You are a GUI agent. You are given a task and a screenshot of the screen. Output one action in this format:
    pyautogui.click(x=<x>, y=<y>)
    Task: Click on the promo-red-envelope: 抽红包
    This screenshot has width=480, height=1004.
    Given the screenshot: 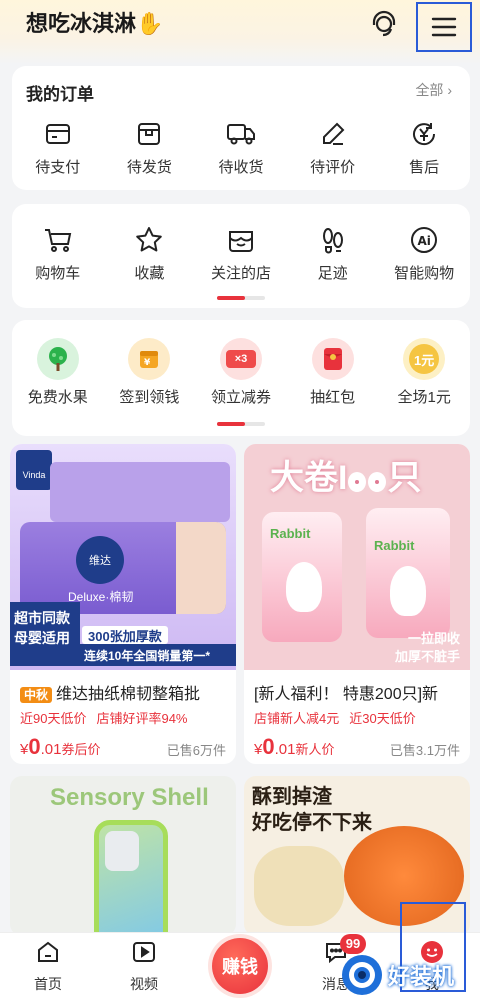 What is the action you would take?
    pyautogui.click(x=333, y=372)
    